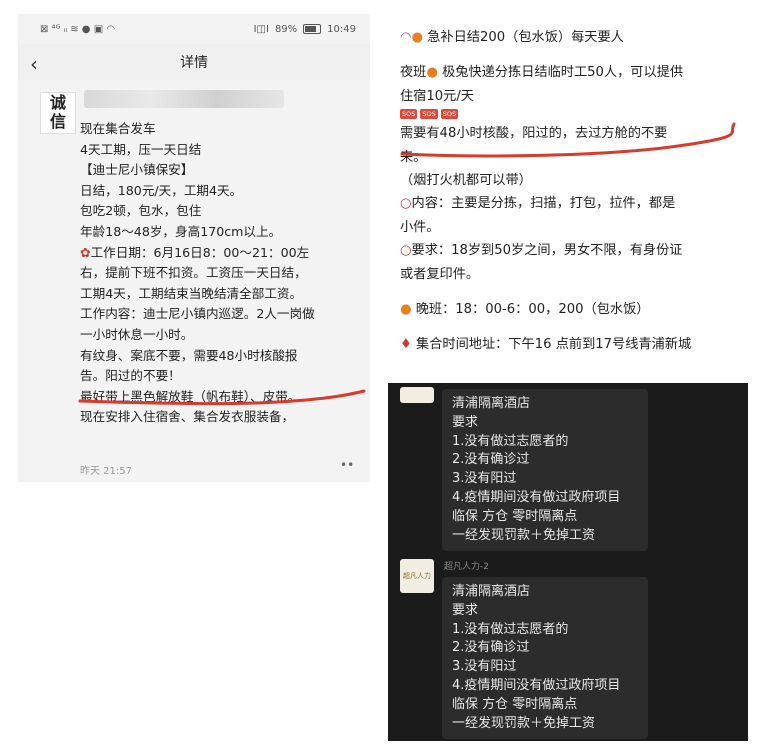  Describe the element at coordinates (191, 293) in the screenshot. I see `post-line: 工期4天，工期结束当晚结清全部工资。` at that location.